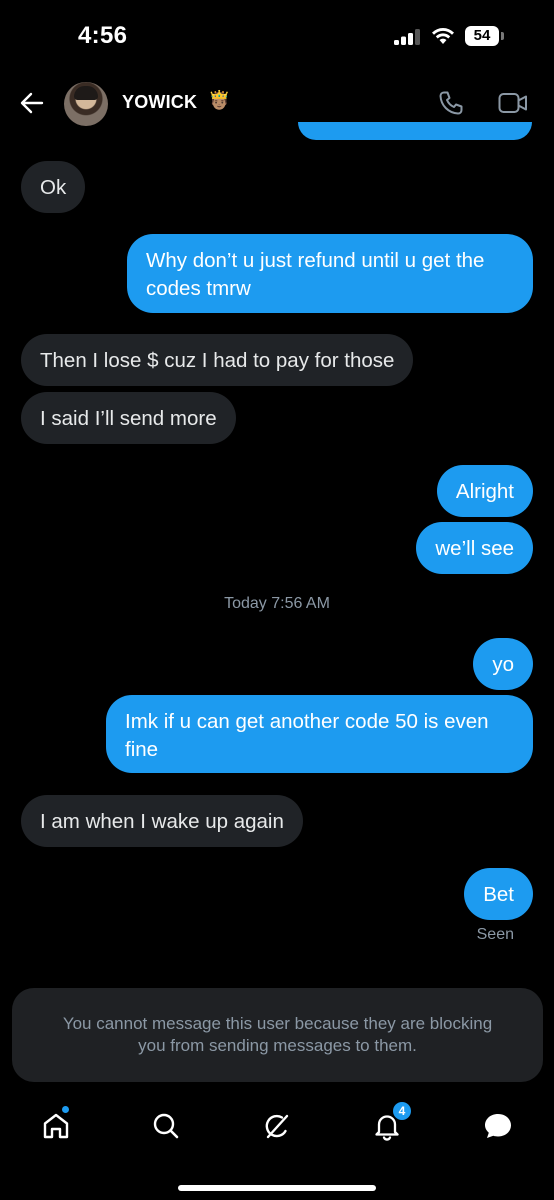  I want to click on tab-grok, so click(277, 1126).